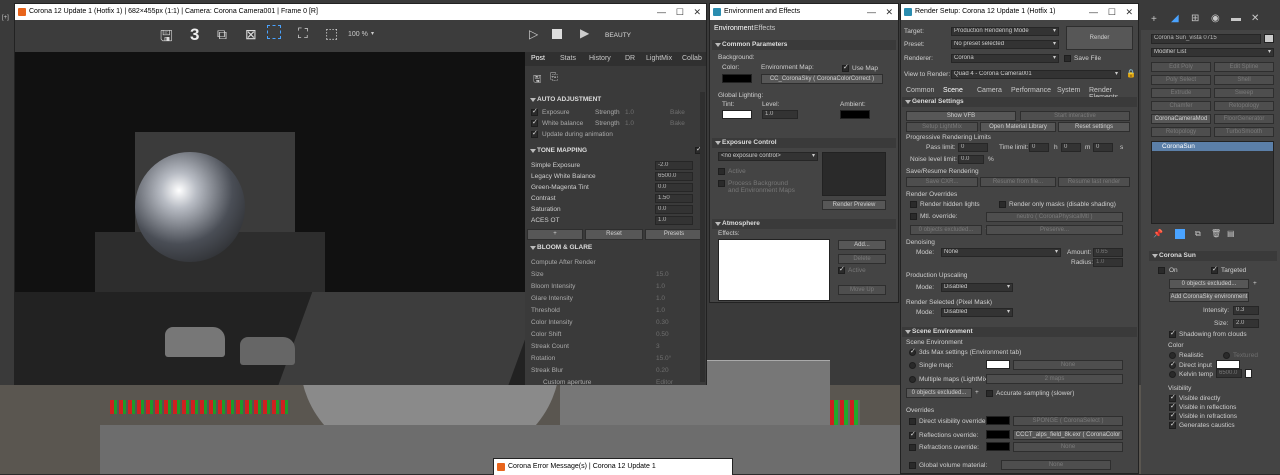 The image size is (1280, 475). Describe the element at coordinates (358, 34) in the screenshot. I see `zoom-level: 100 %` at that location.